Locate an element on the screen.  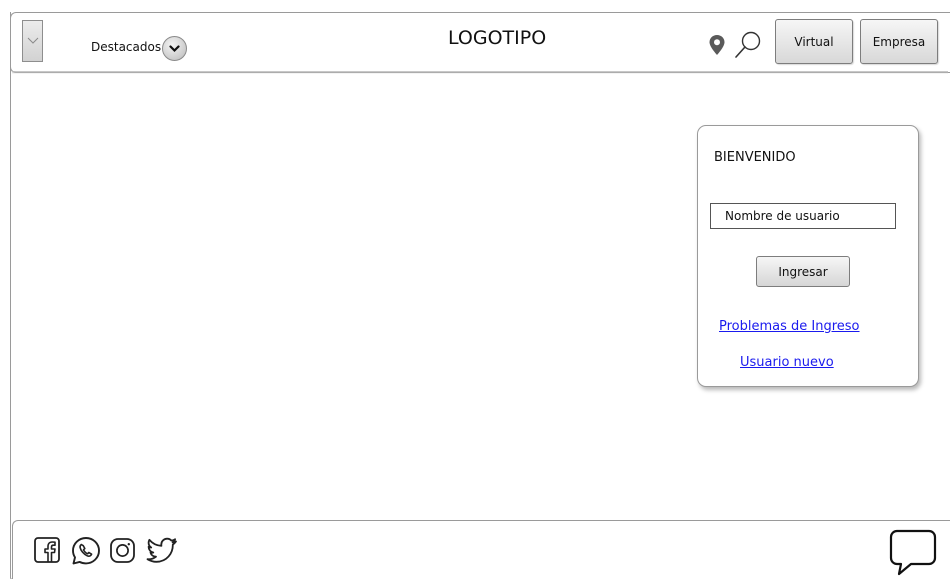
featured-dropdown: Destacados is located at coordinates (139, 46).